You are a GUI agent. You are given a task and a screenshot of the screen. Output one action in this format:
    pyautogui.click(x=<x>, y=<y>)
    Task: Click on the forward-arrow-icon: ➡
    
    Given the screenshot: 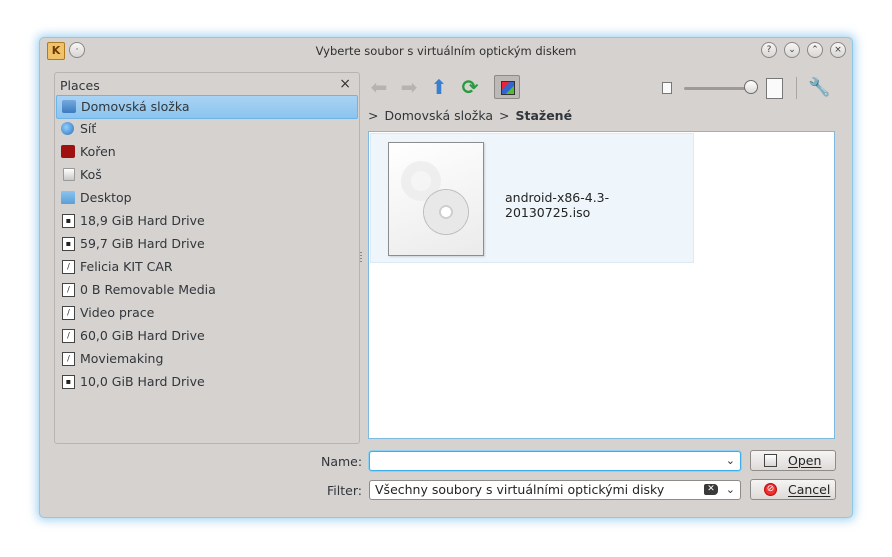 What is the action you would take?
    pyautogui.click(x=409, y=87)
    